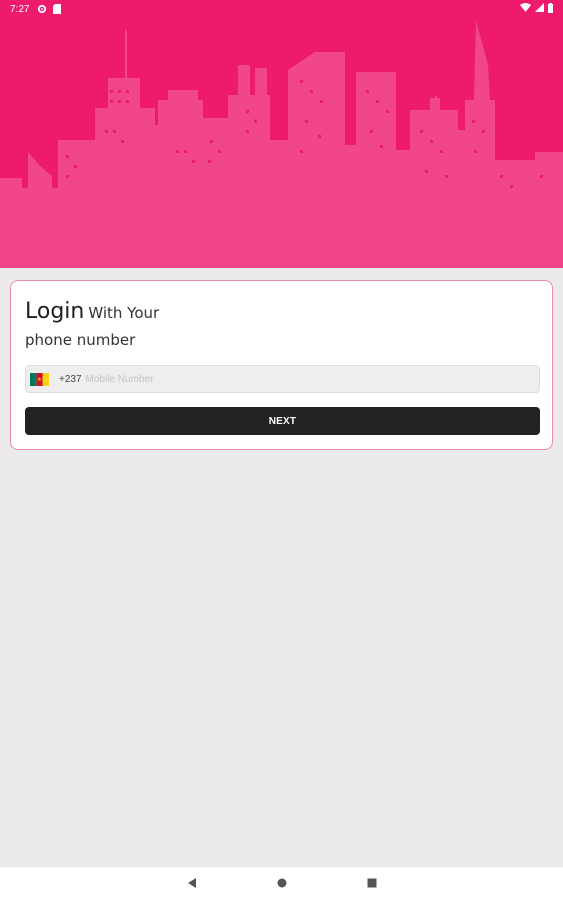  I want to click on home-icon, so click(282, 884).